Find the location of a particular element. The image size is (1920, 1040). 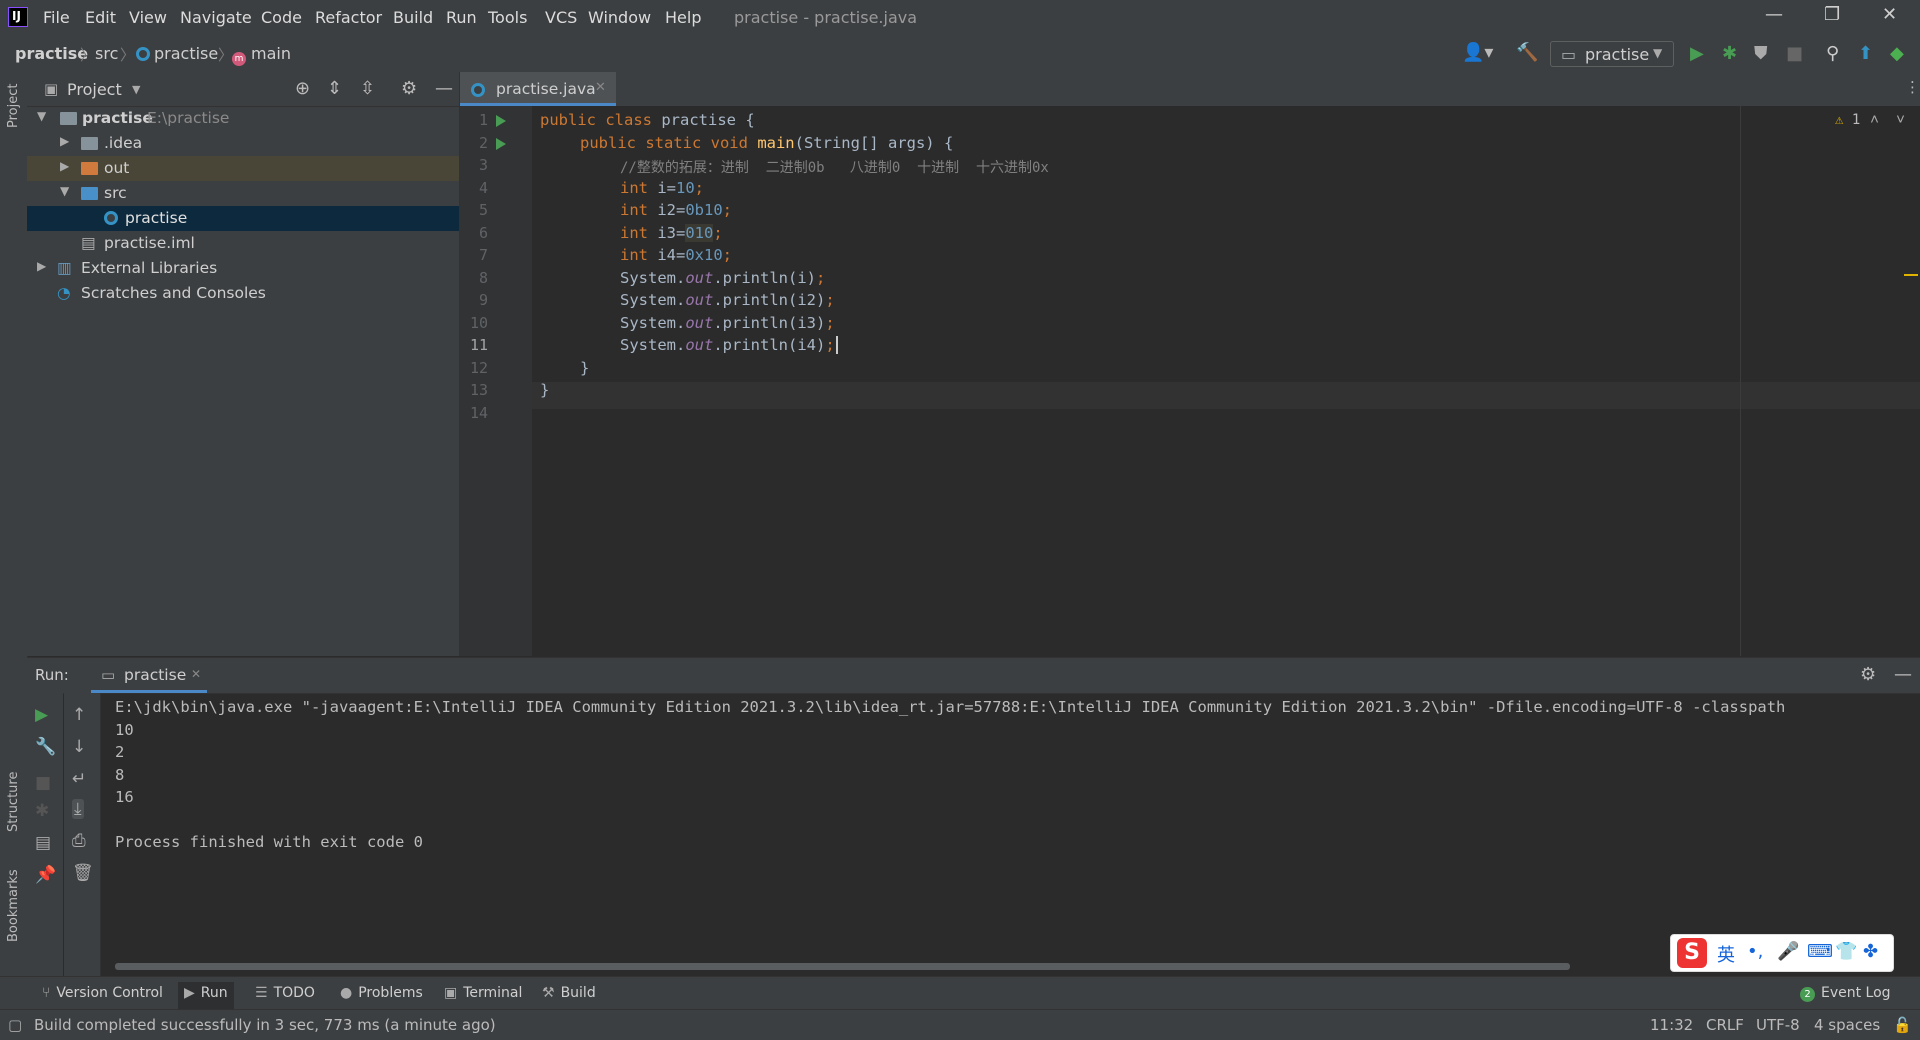

wrench-icon: 🔧 is located at coordinates (45, 747).